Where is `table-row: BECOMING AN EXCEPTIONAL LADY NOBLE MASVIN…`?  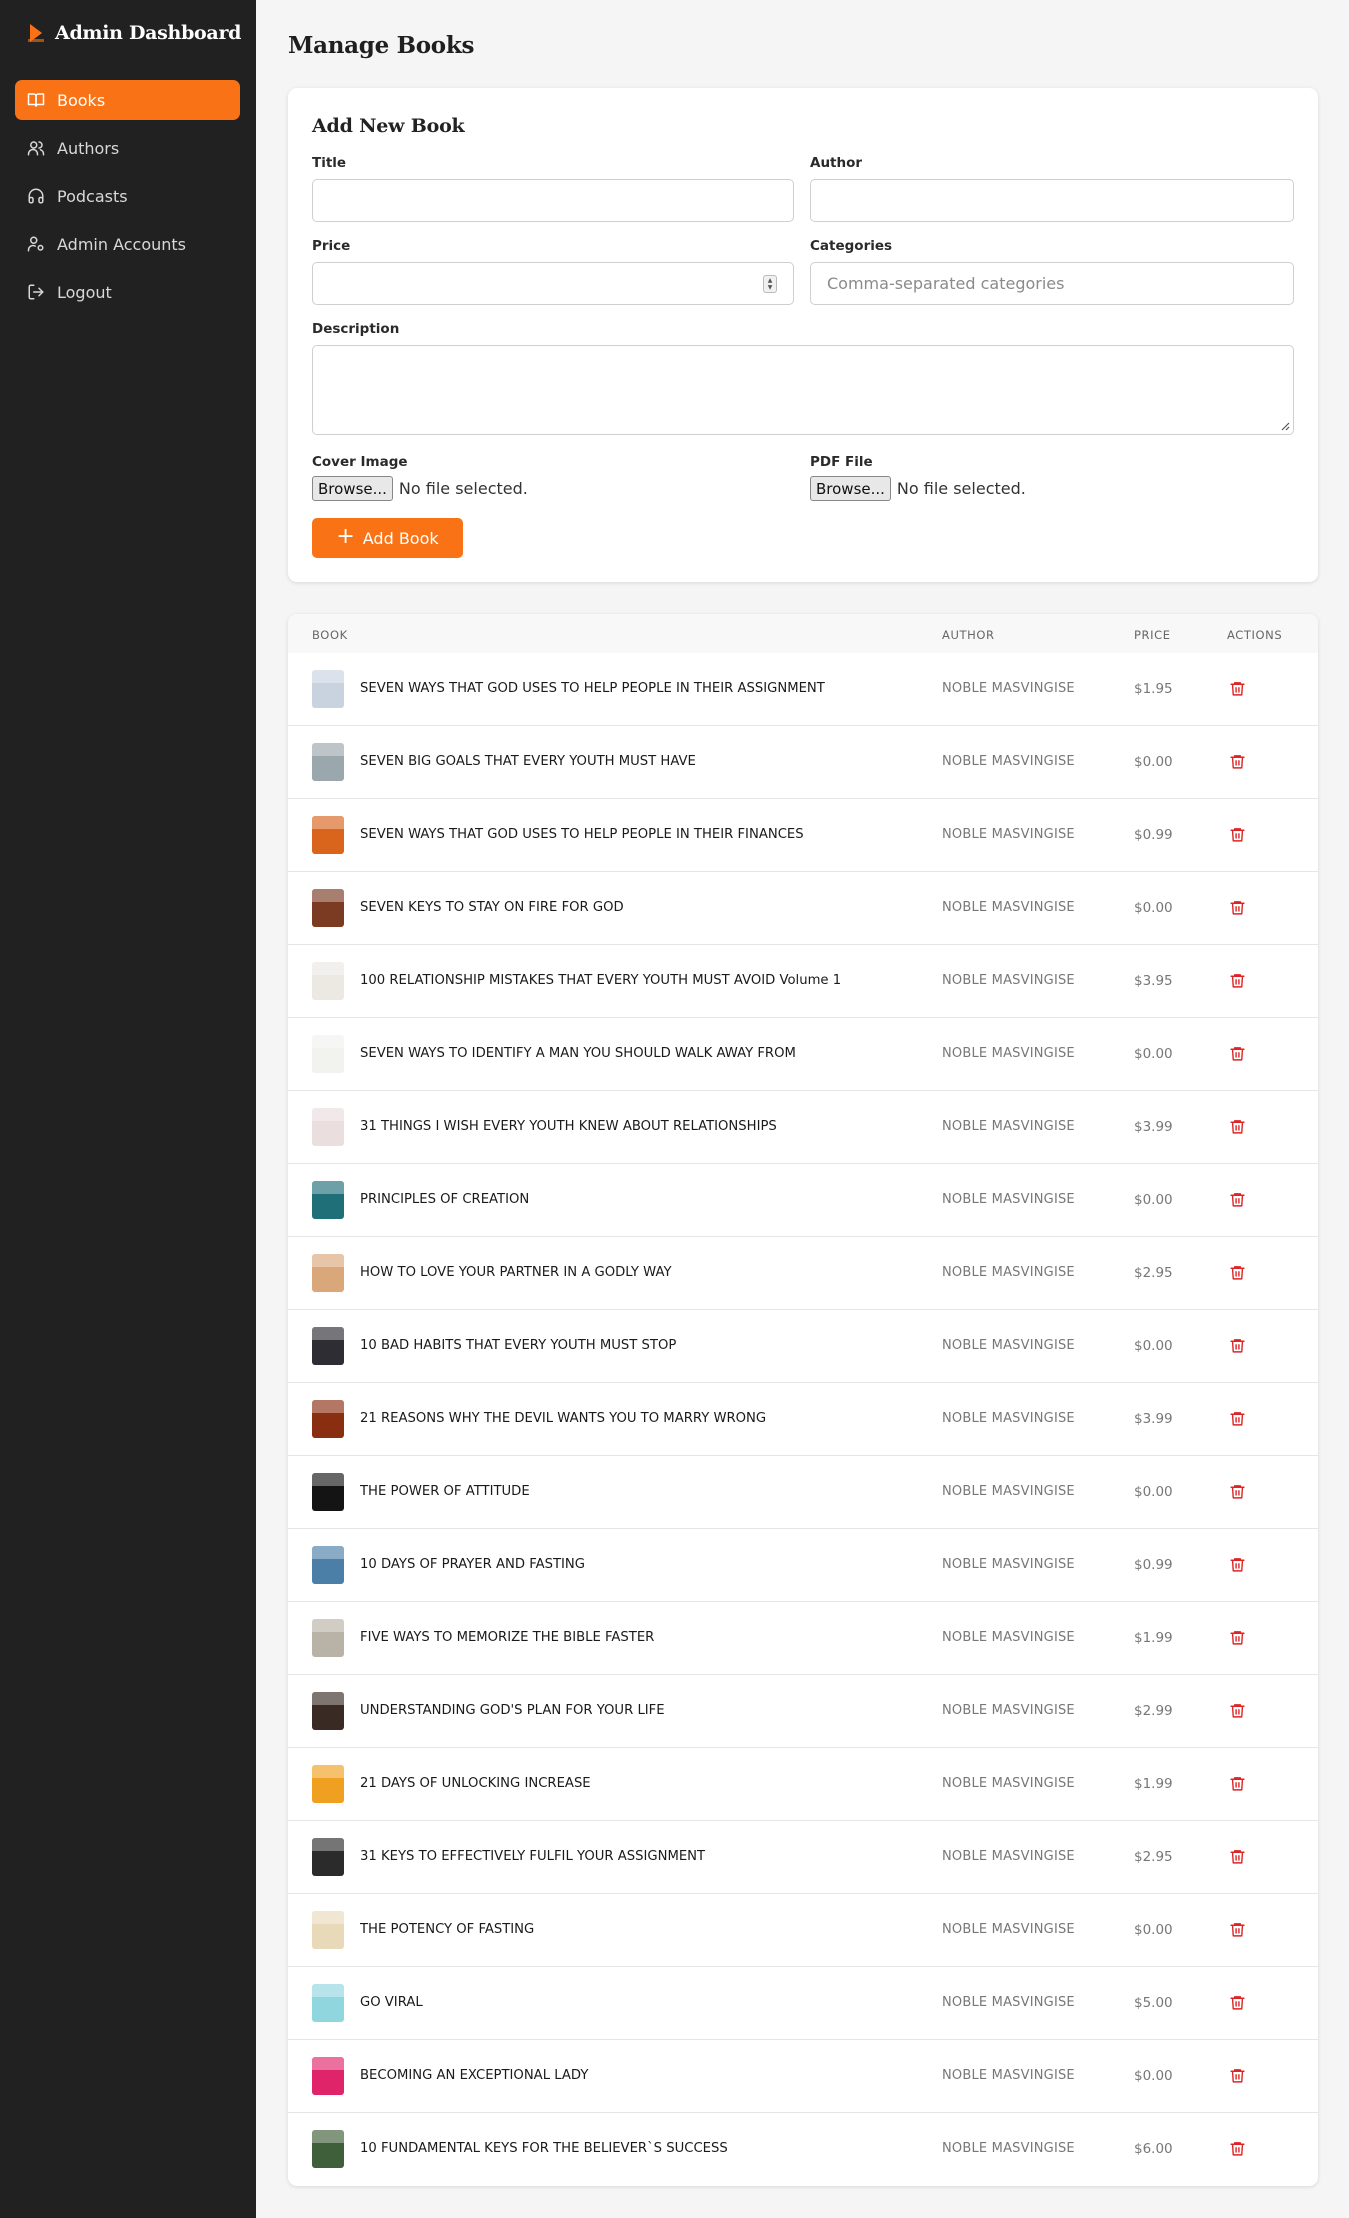 table-row: BECOMING AN EXCEPTIONAL LADY NOBLE MASVIN… is located at coordinates (803, 2076).